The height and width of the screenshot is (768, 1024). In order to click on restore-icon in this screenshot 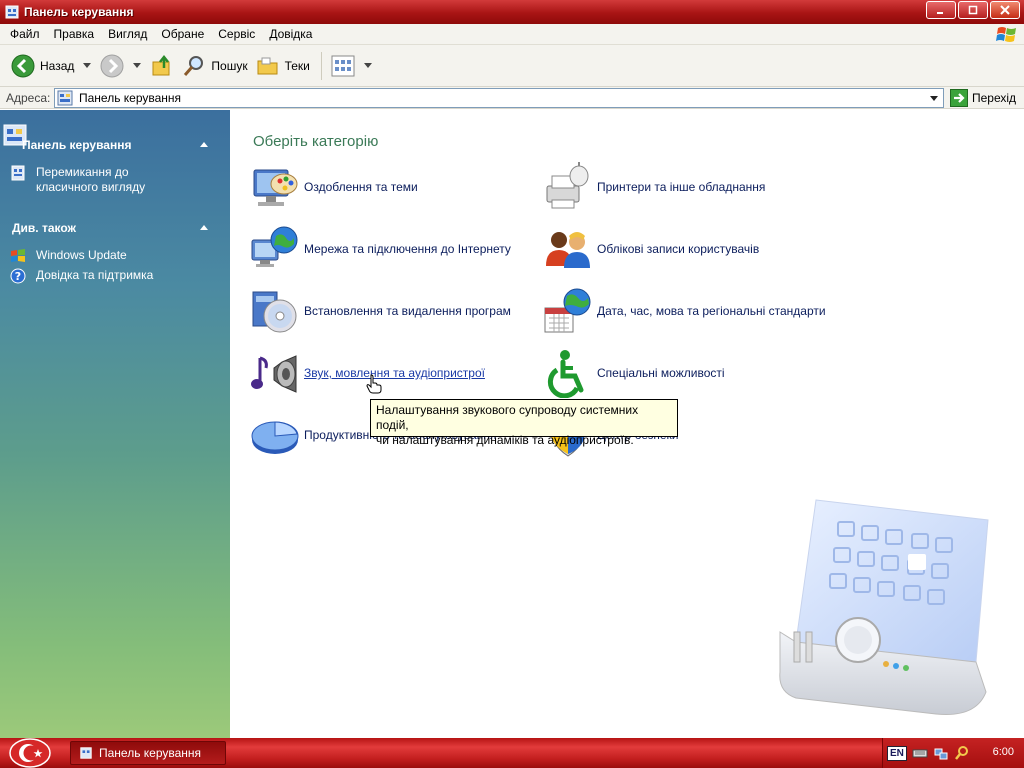, I will do `click(973, 10)`.